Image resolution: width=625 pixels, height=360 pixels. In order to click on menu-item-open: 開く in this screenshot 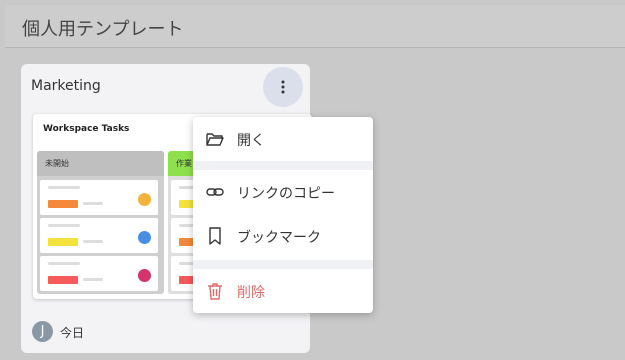, I will do `click(283, 139)`.